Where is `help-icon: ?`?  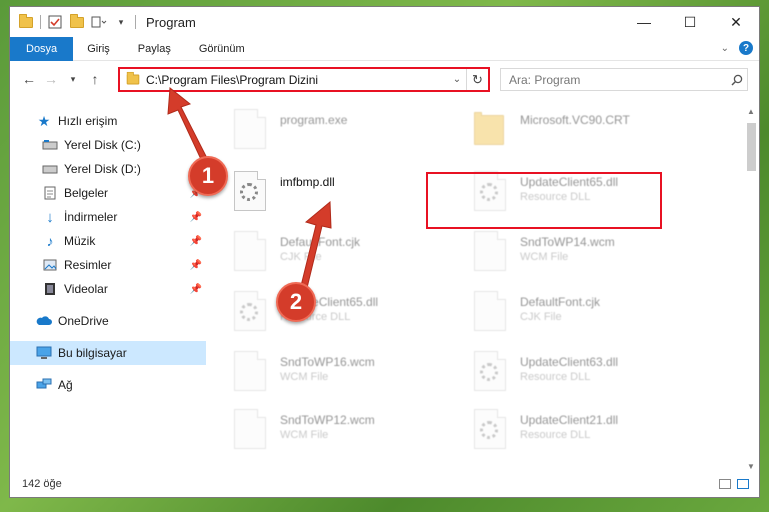
help-icon: ? is located at coordinates (746, 48).